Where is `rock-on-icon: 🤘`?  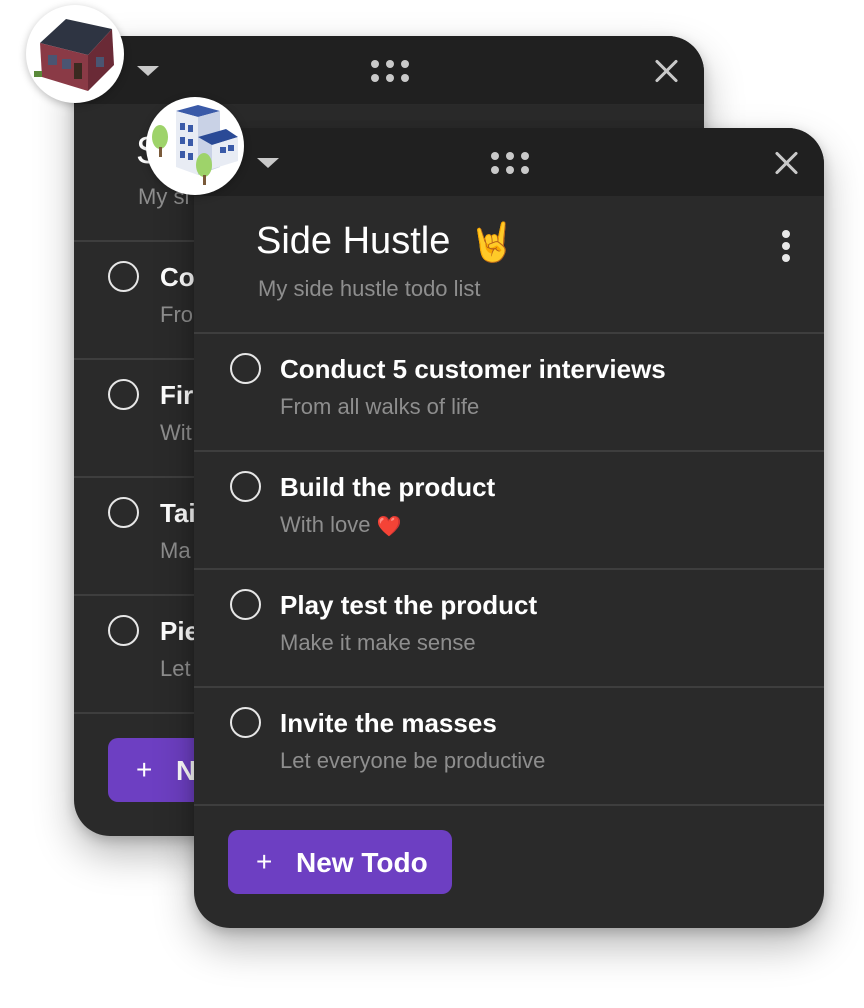
rock-on-icon: 🤘 is located at coordinates (492, 242).